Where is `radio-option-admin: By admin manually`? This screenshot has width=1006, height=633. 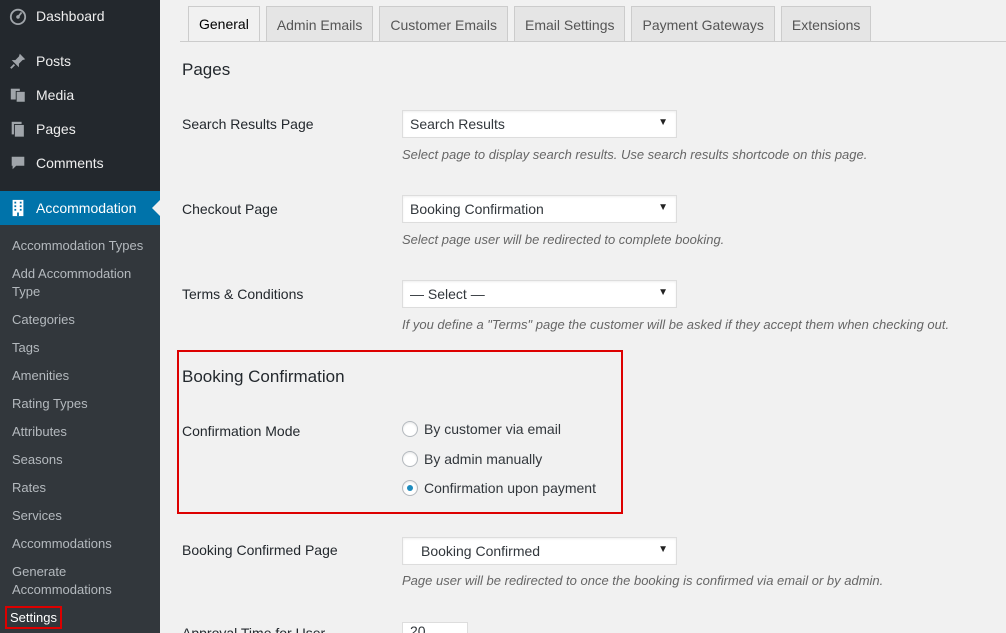 radio-option-admin: By admin manually is located at coordinates (472, 459).